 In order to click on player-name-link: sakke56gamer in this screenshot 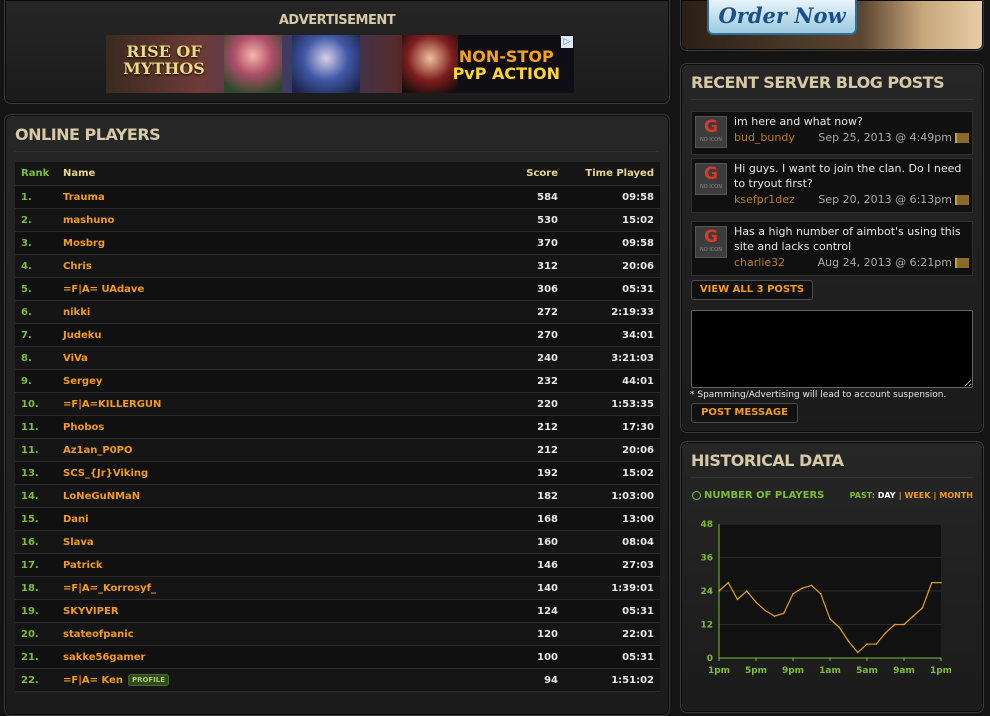, I will do `click(104, 657)`.